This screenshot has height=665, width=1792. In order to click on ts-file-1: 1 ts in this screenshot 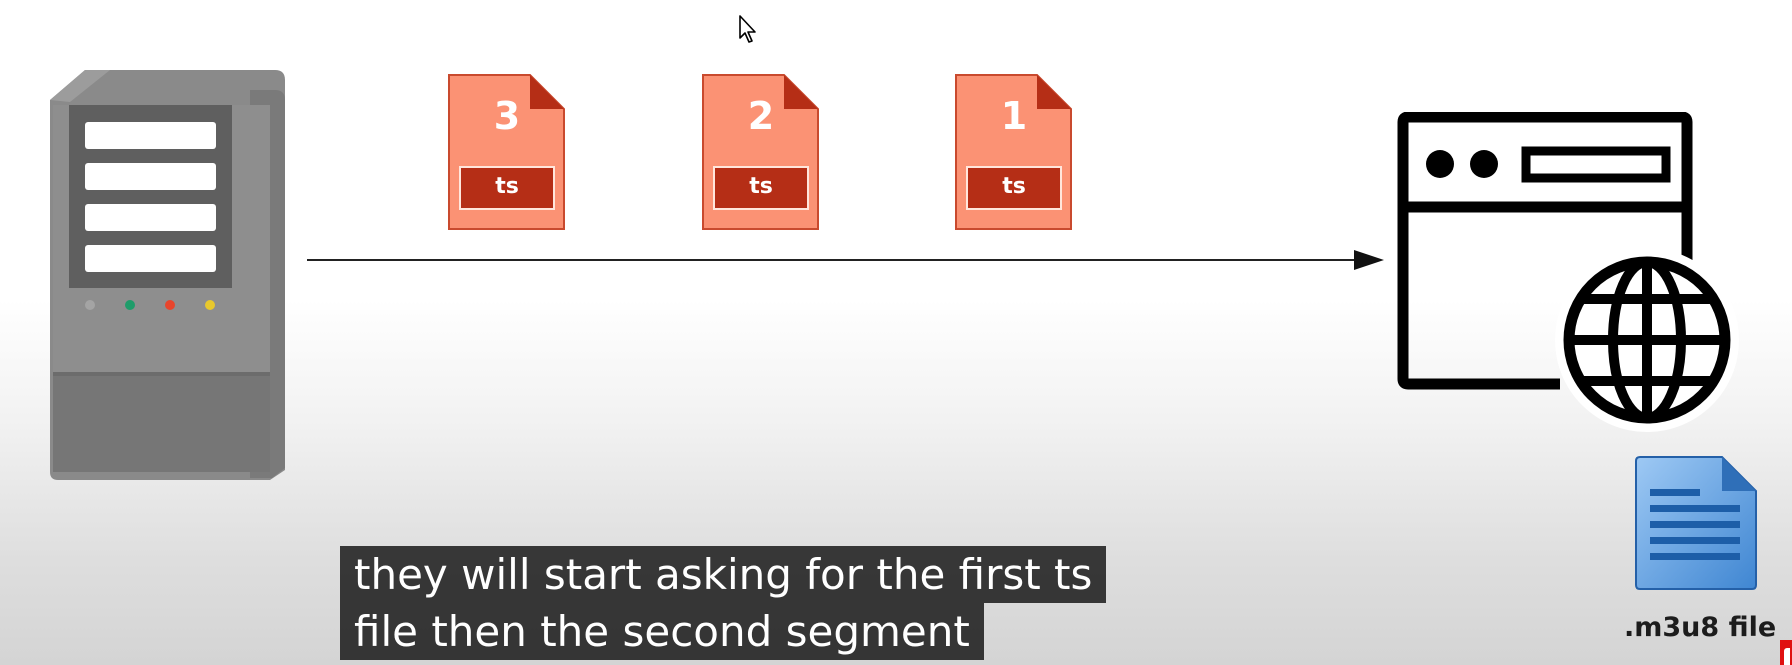, I will do `click(1014, 152)`.